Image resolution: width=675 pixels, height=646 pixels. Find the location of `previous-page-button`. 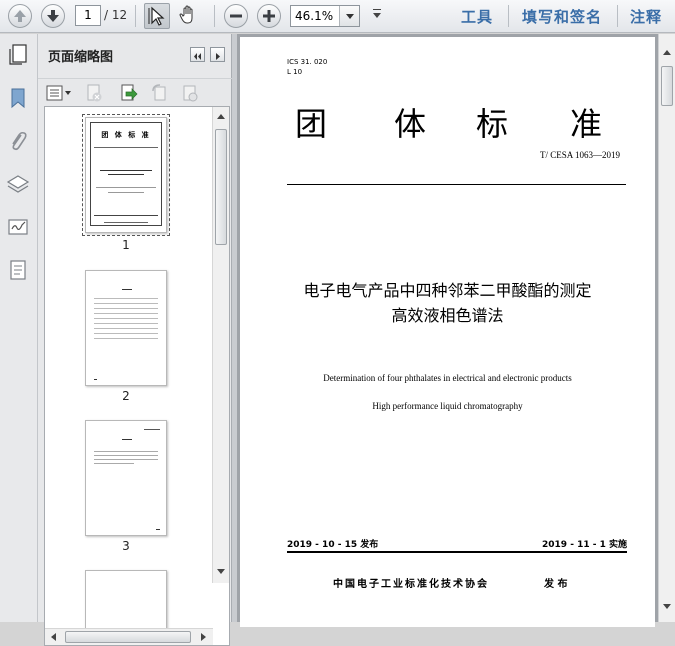

previous-page-button is located at coordinates (20, 16).